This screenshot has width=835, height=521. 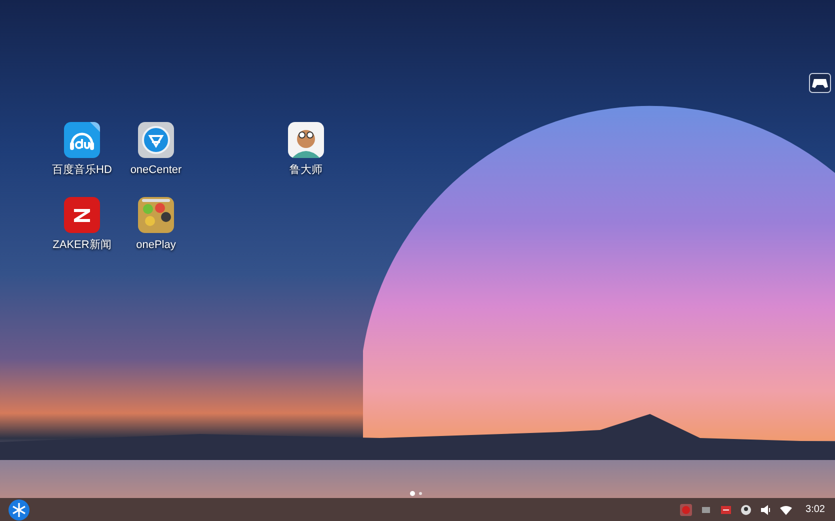 I want to click on app-label: onePlay, so click(x=156, y=245).